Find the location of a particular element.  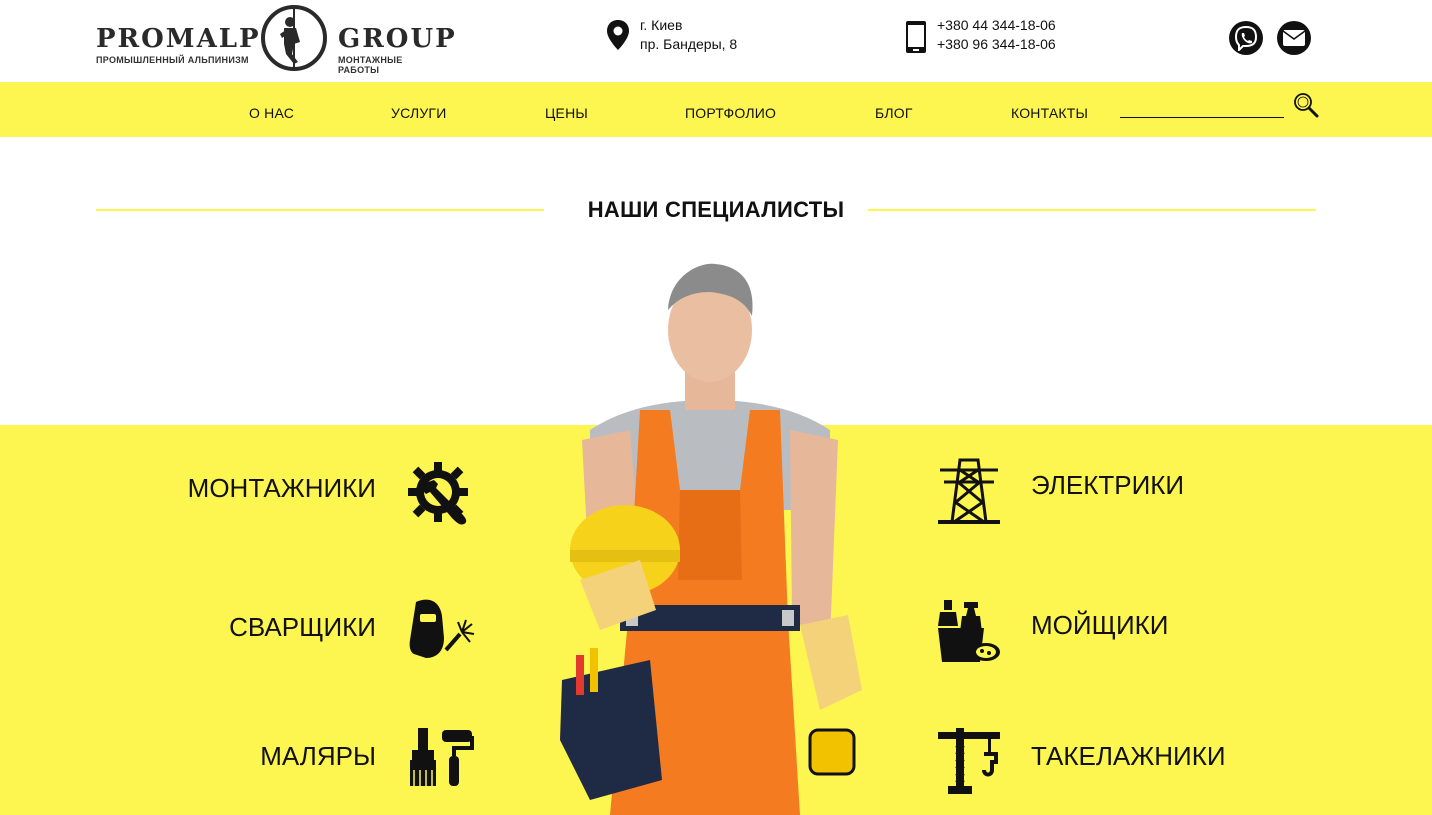

viber-button is located at coordinates (1246, 38).